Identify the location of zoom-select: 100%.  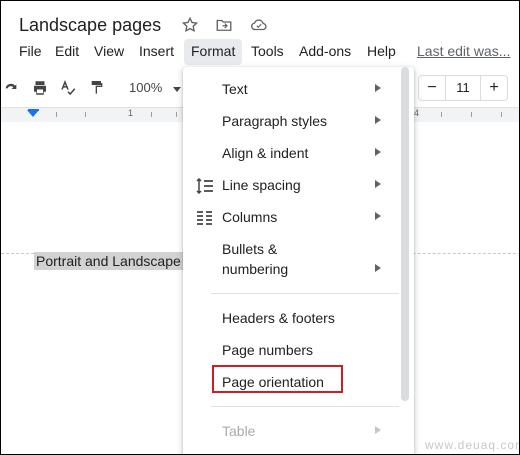
(145, 87).